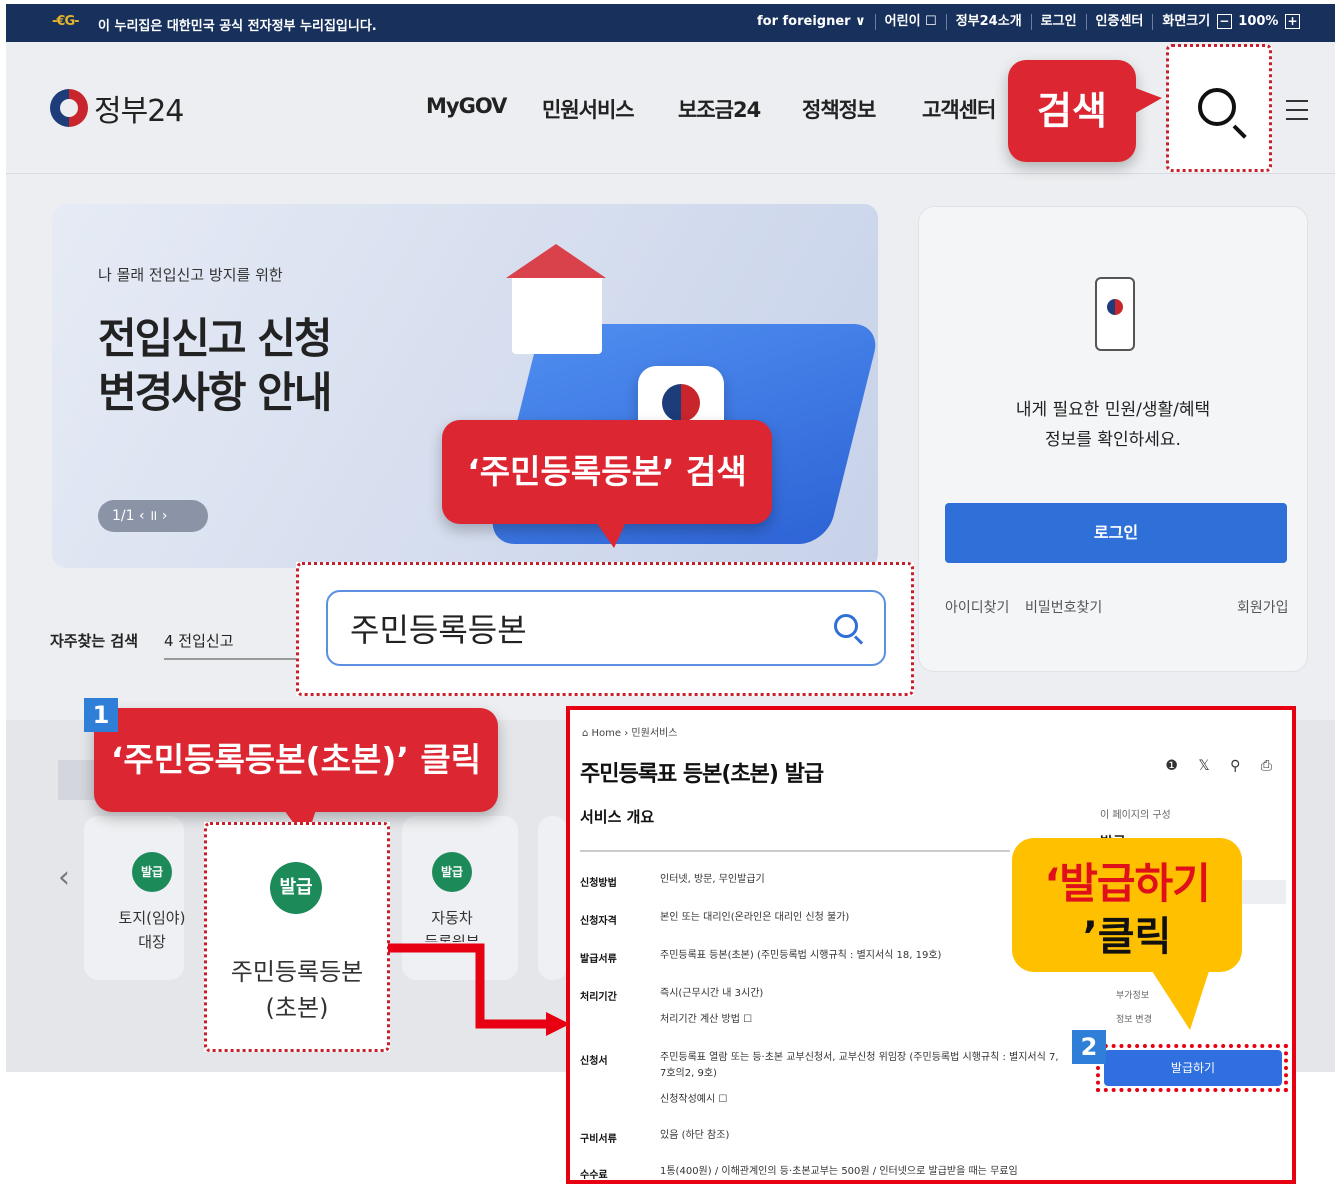 The width and height of the screenshot is (1335, 1184). Describe the element at coordinates (1063, 607) in the screenshot. I see `find-password-link: 비밀번호찾기` at that location.